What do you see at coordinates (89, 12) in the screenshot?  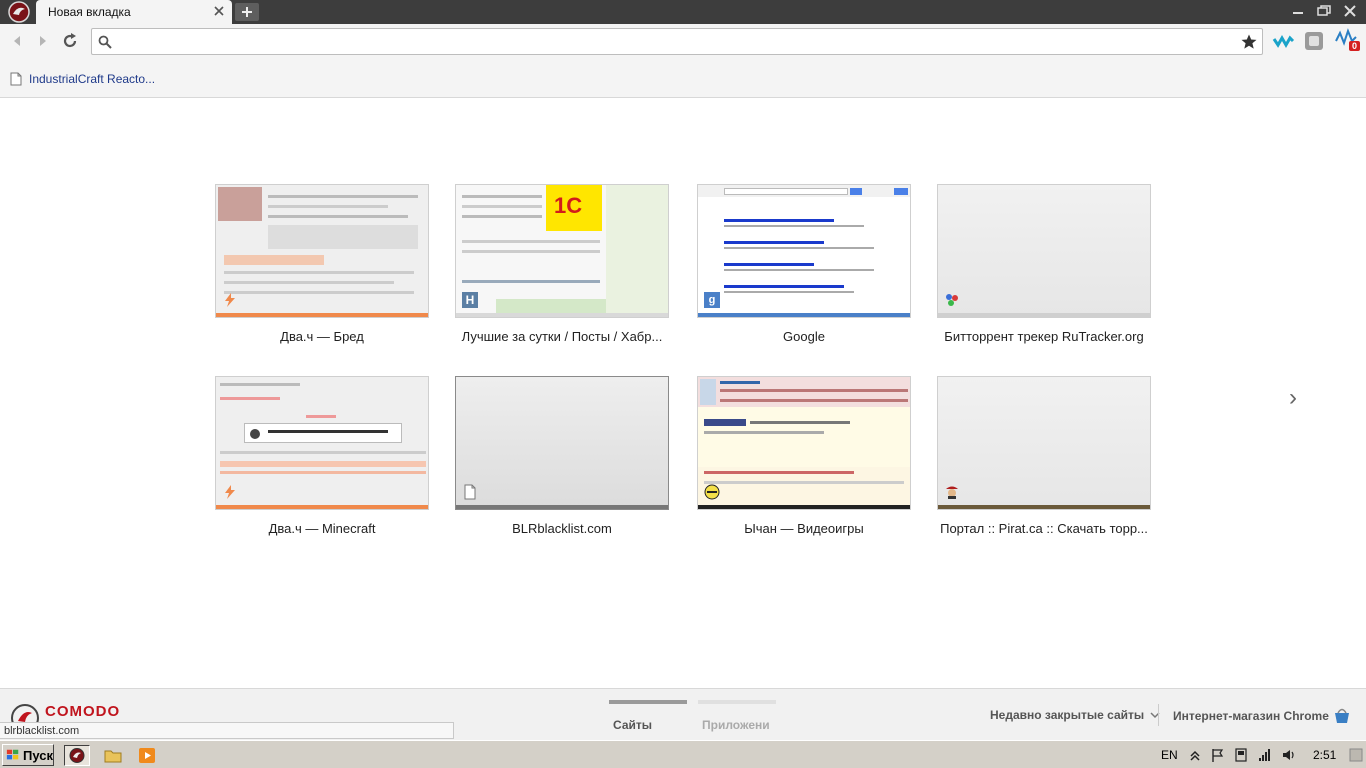 I see `tab-title: Новая вкладка` at bounding box center [89, 12].